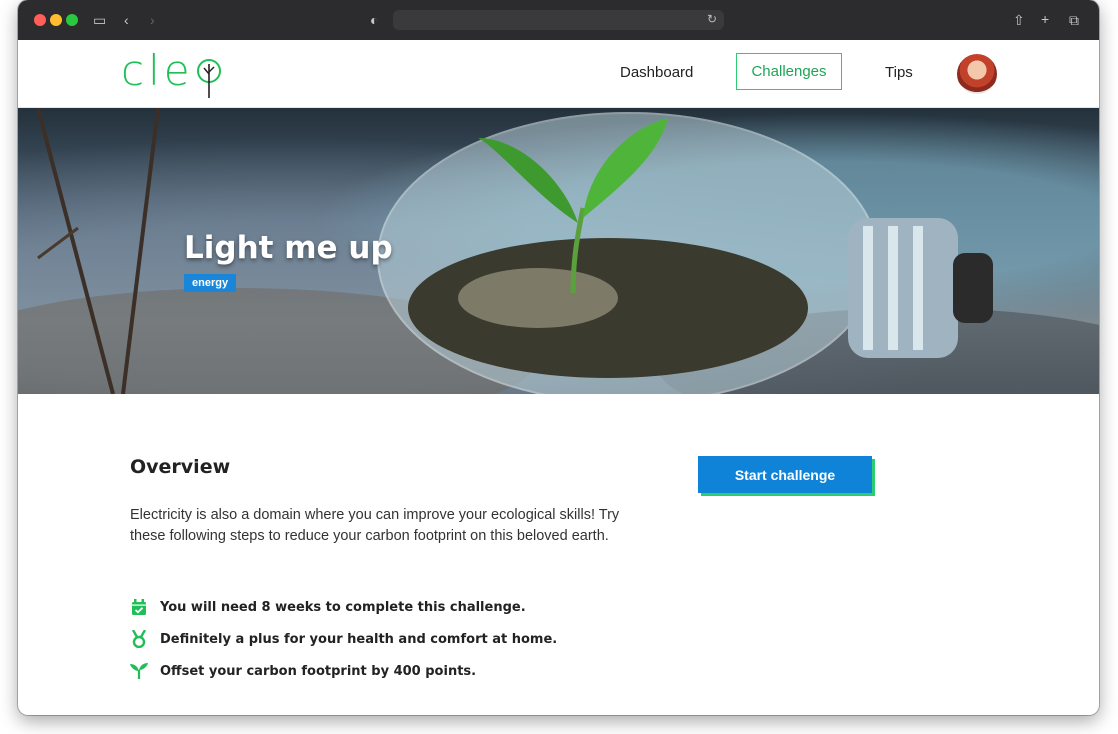 This screenshot has width=1118, height=734. Describe the element at coordinates (288, 248) in the screenshot. I see `challenge-title: Light me up` at that location.